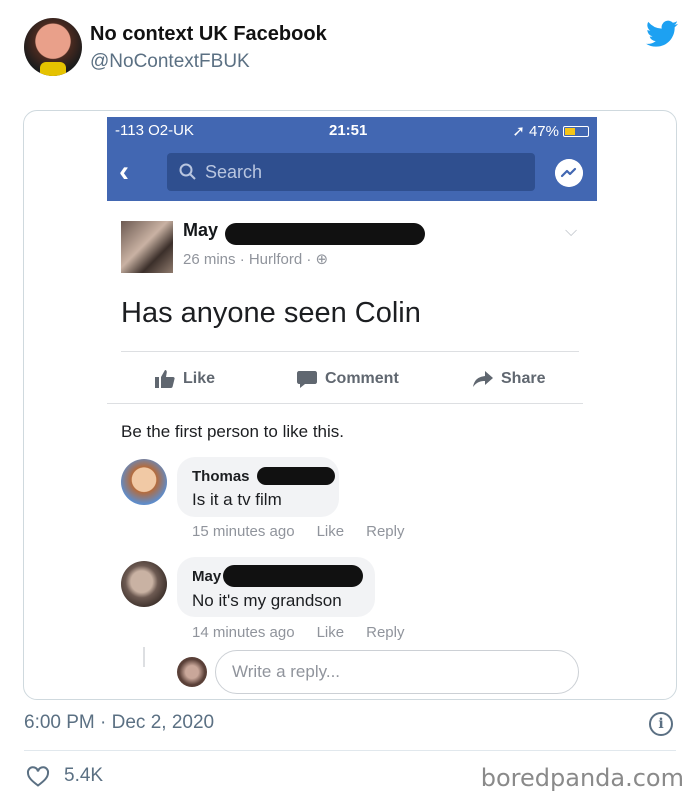  I want to click on info-icon: i, so click(661, 724).